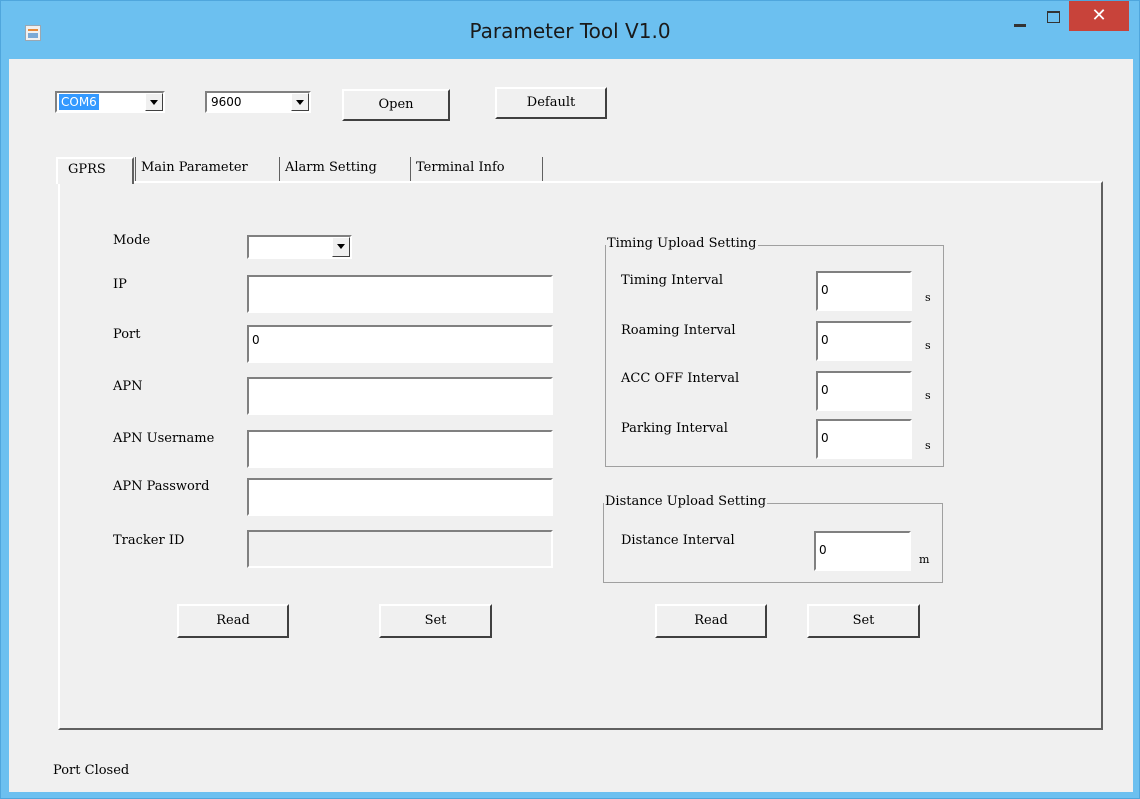 This screenshot has height=799, width=1140. What do you see at coordinates (161, 486) in the screenshot?
I see `apn-password-label: APN Password` at bounding box center [161, 486].